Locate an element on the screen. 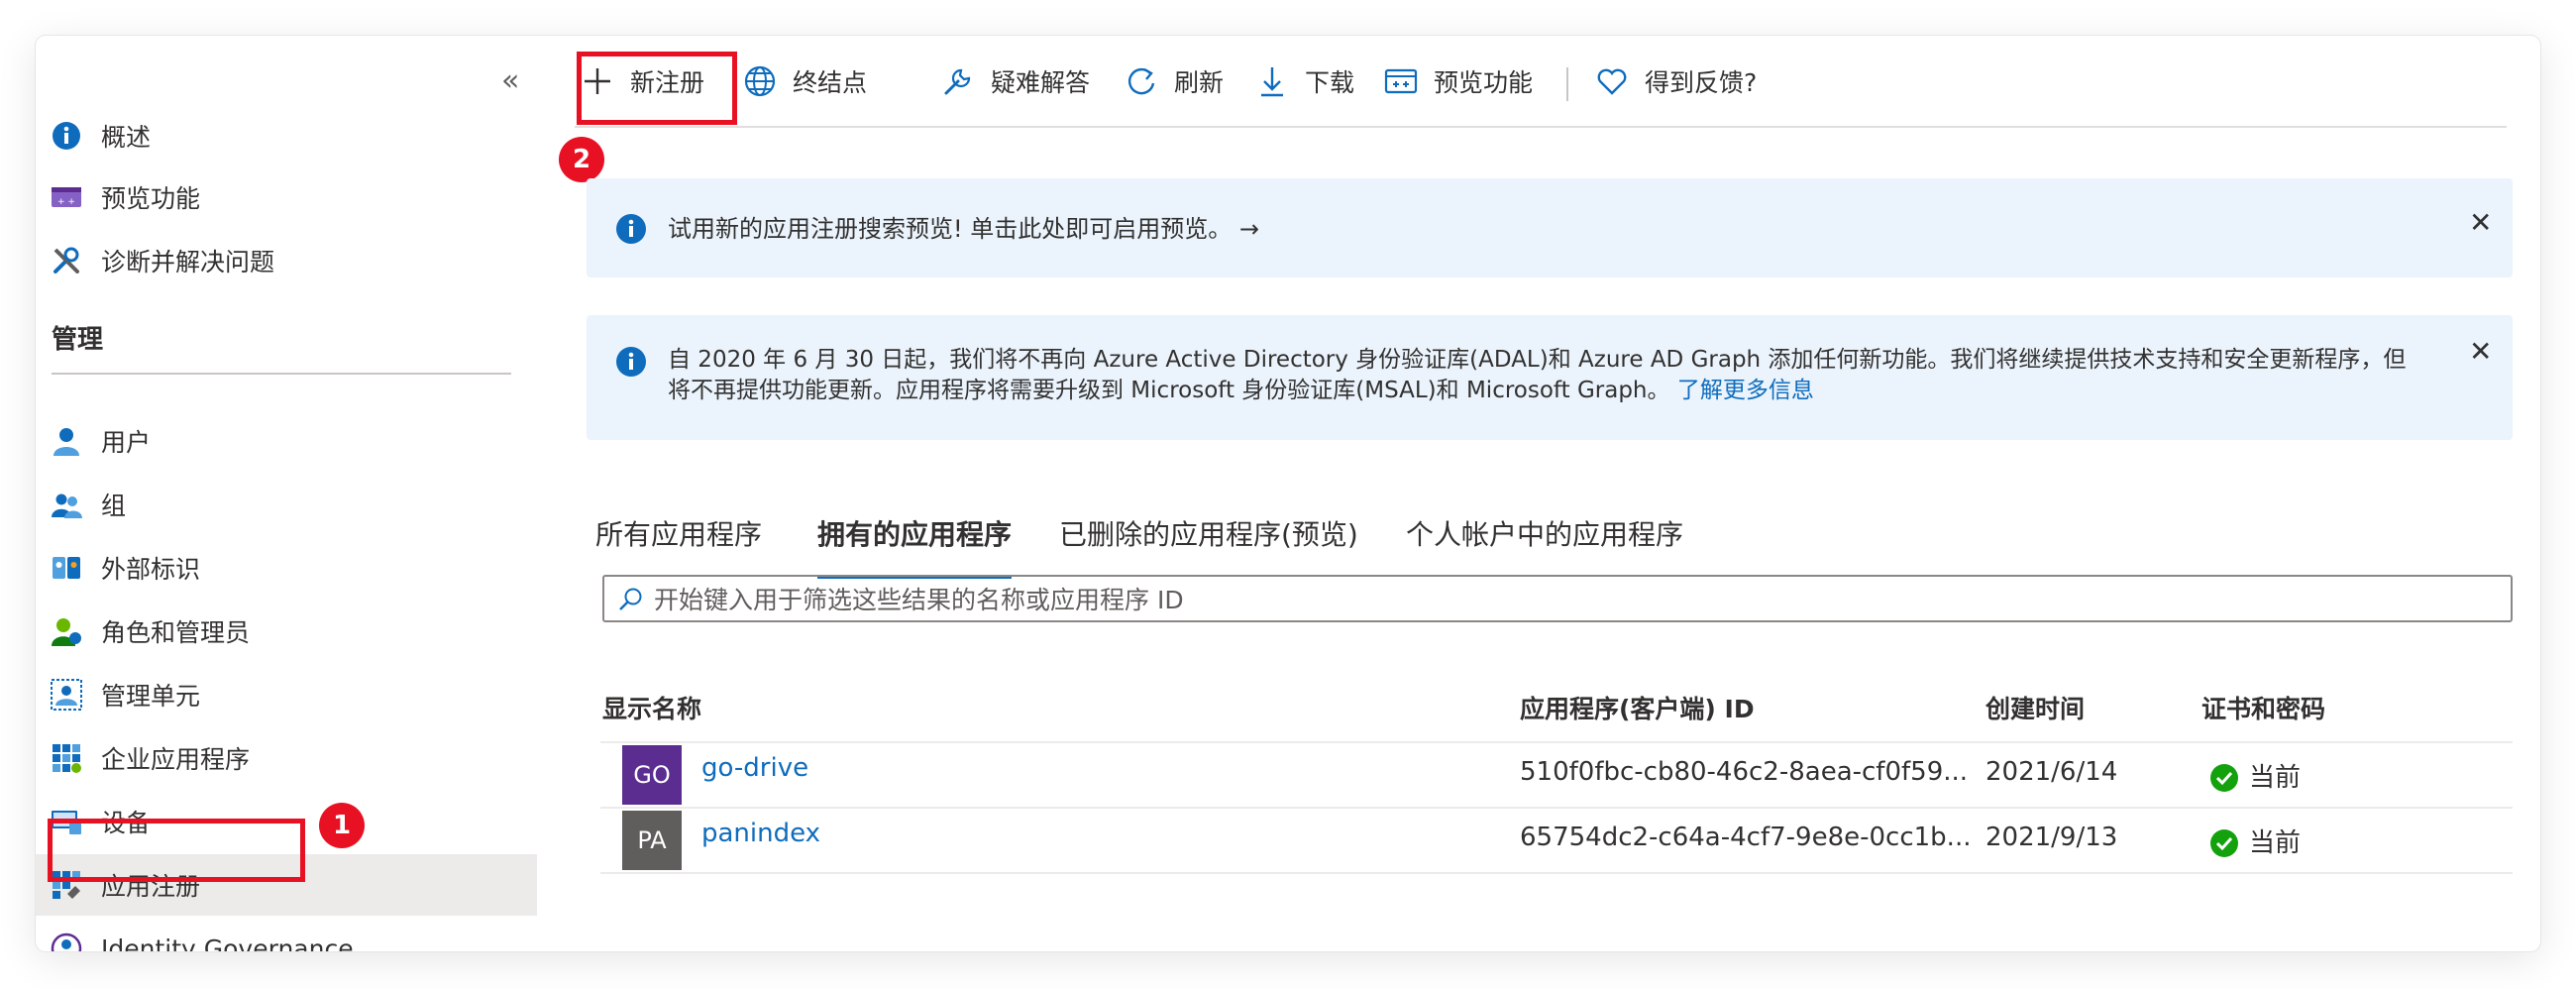  endpoints-button: 终结点 is located at coordinates (805, 81).